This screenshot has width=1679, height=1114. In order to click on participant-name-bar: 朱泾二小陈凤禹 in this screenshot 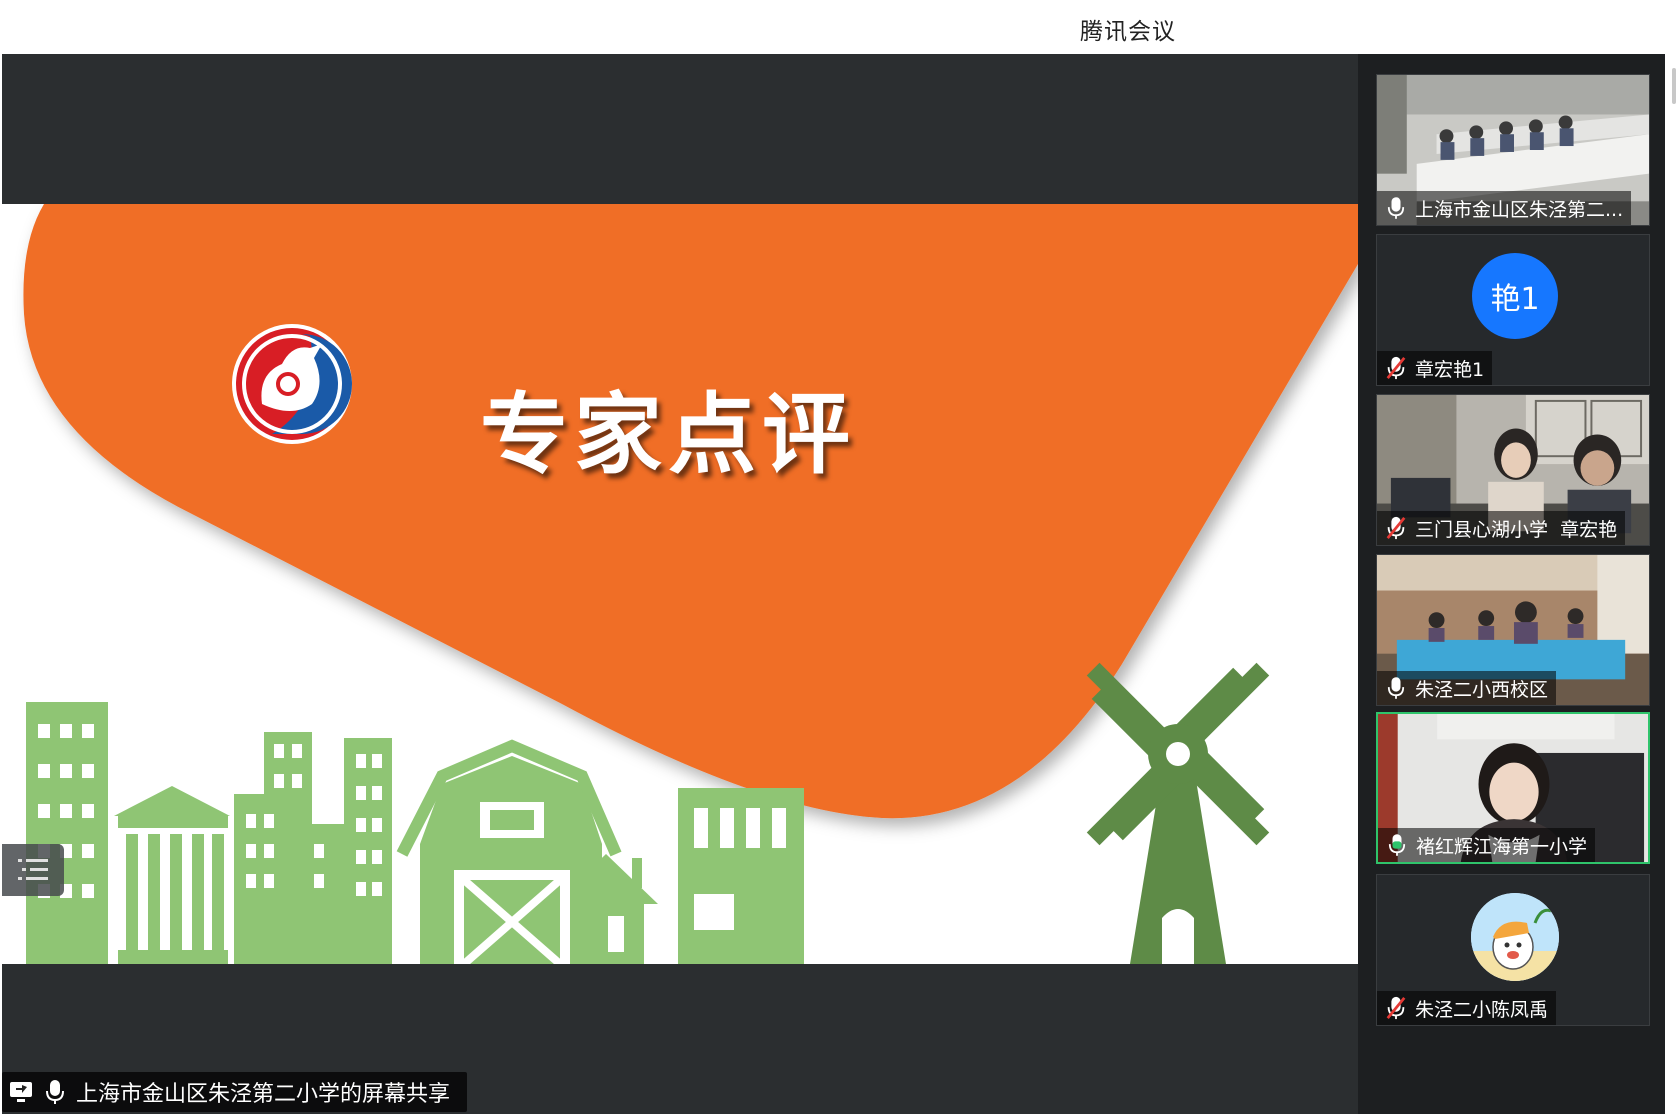, I will do `click(1467, 1008)`.